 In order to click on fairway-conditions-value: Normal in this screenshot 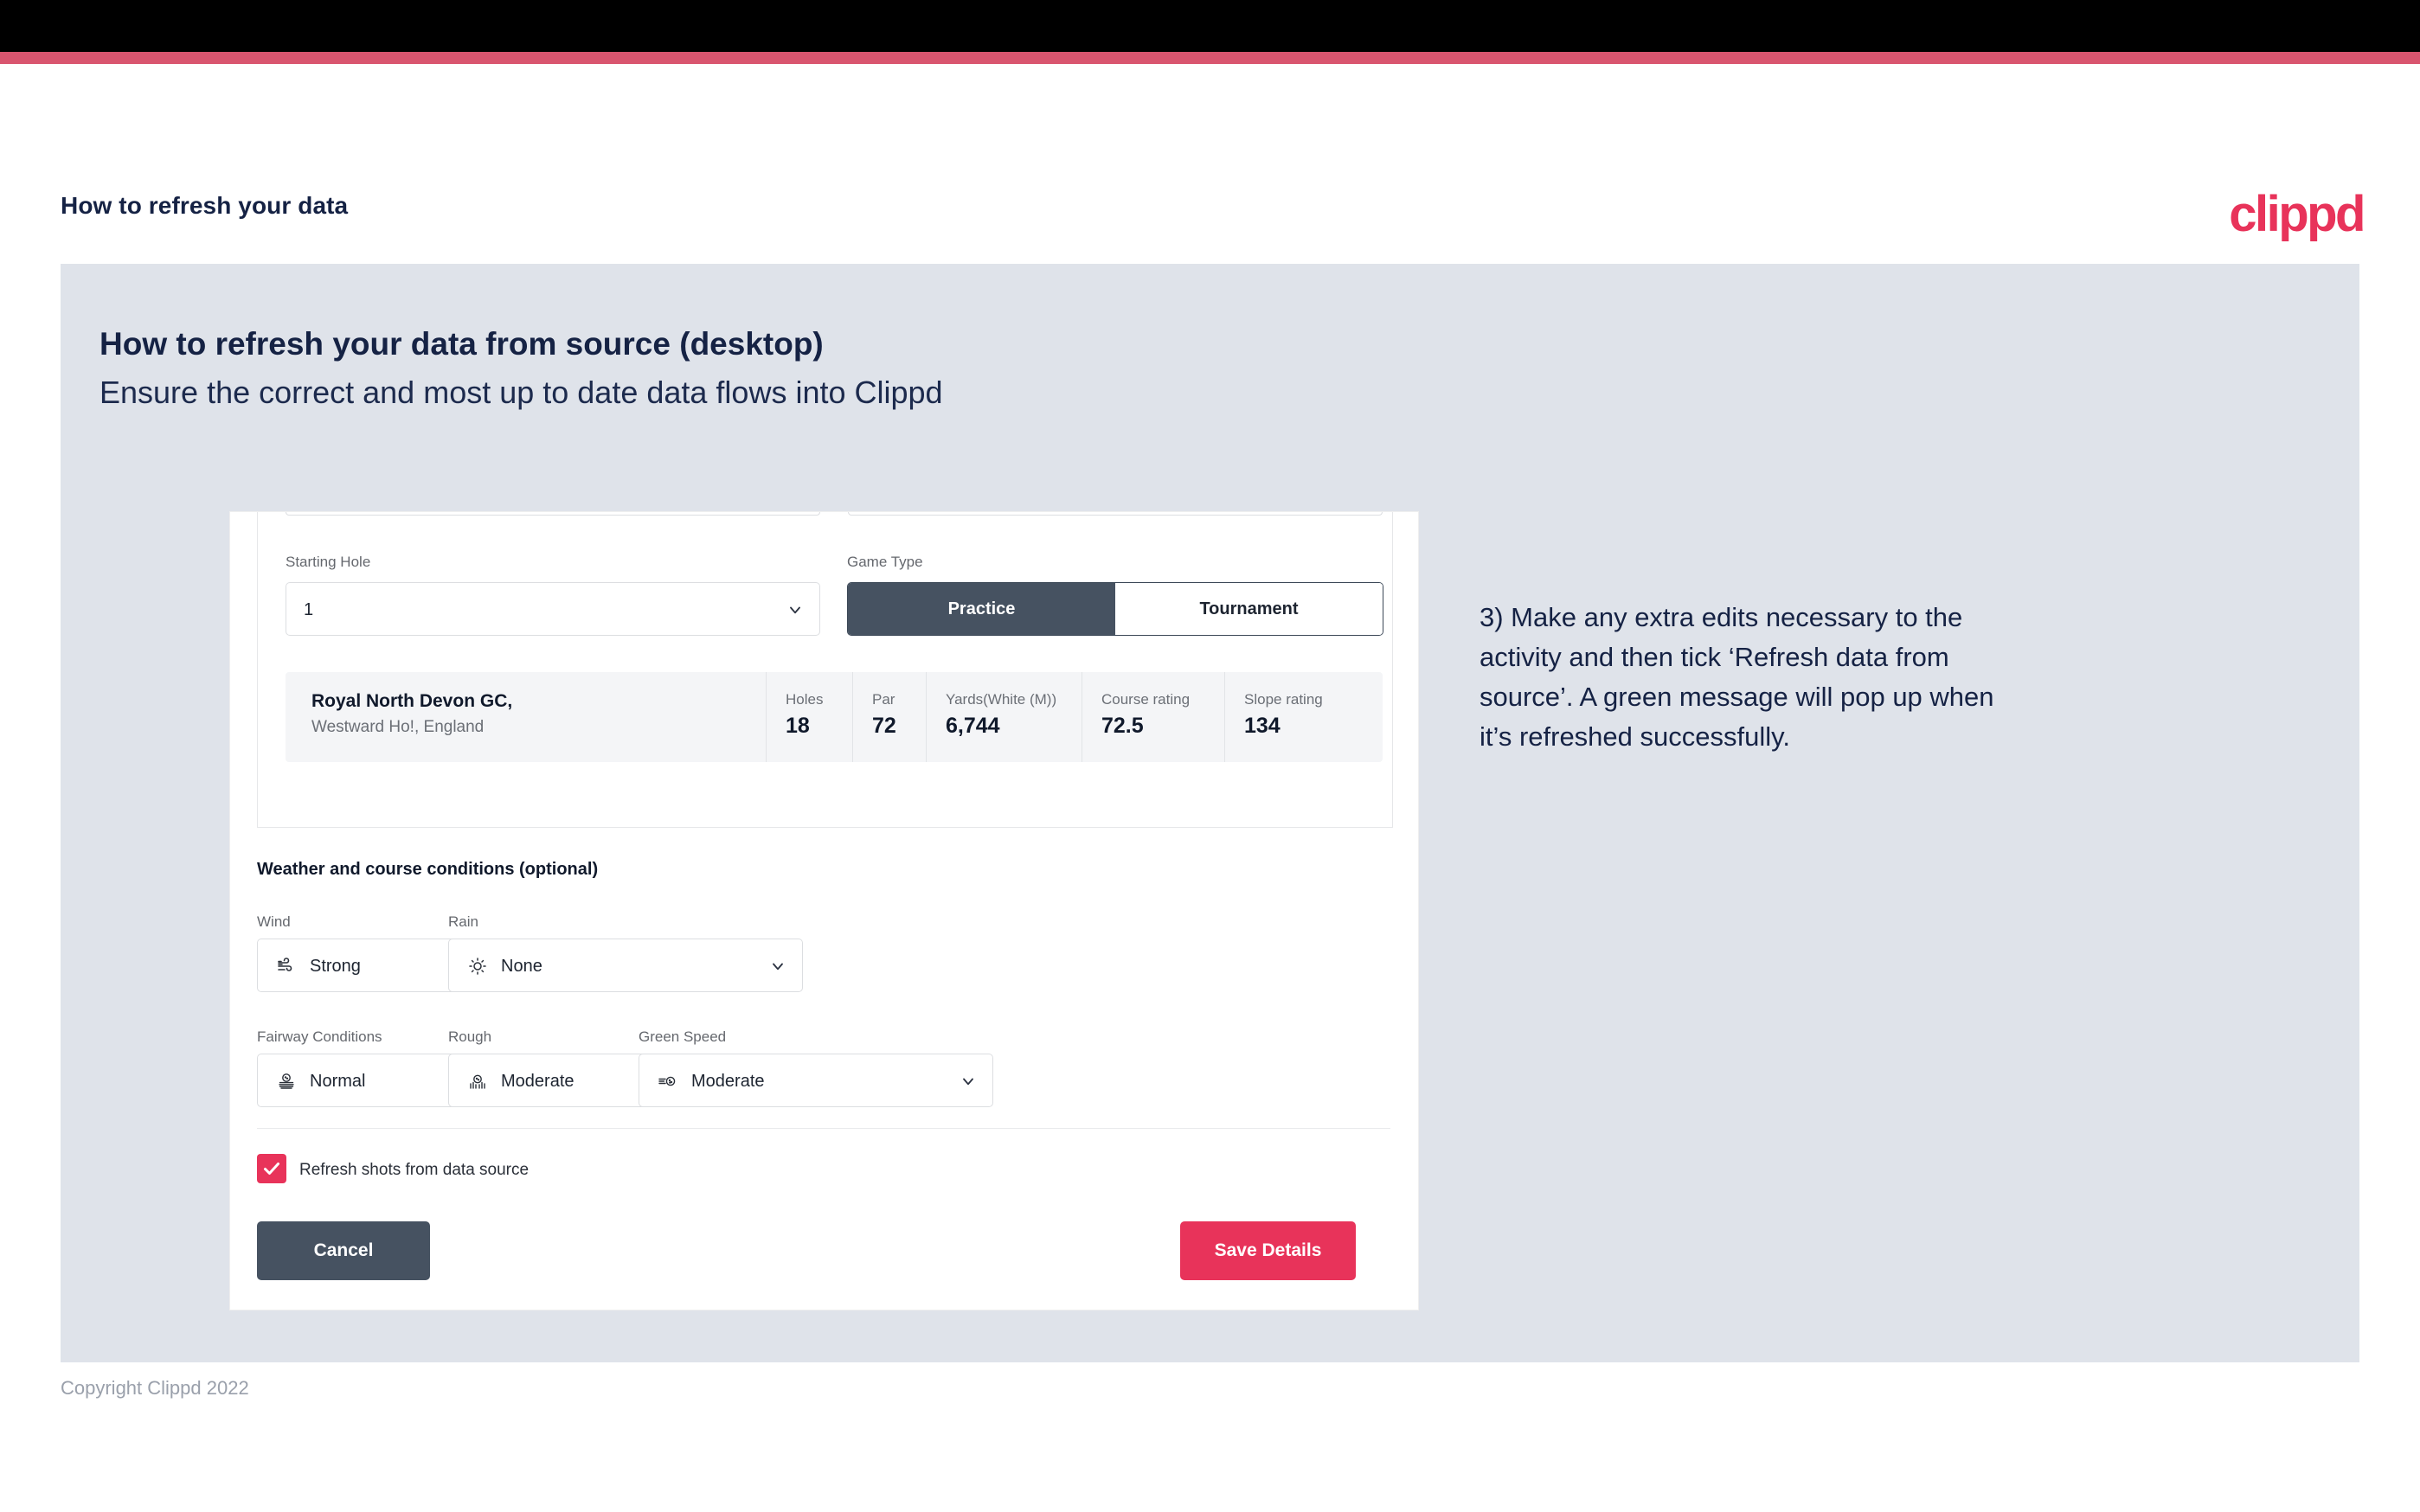, I will do `click(338, 1081)`.